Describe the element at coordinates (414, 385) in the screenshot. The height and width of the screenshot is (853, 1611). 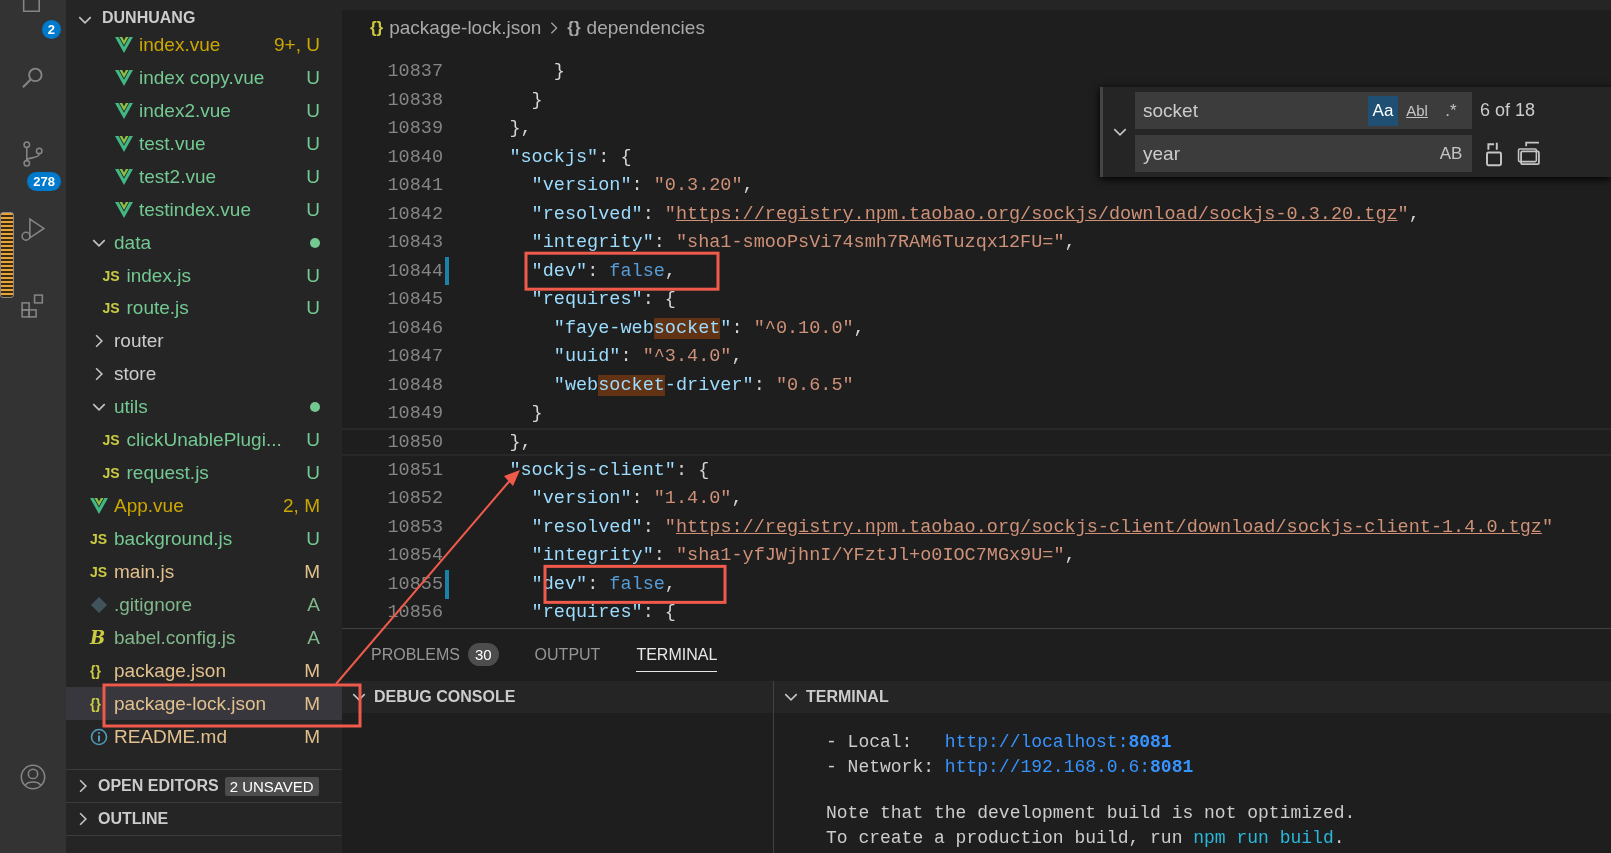
I see `line-number: 10848` at that location.